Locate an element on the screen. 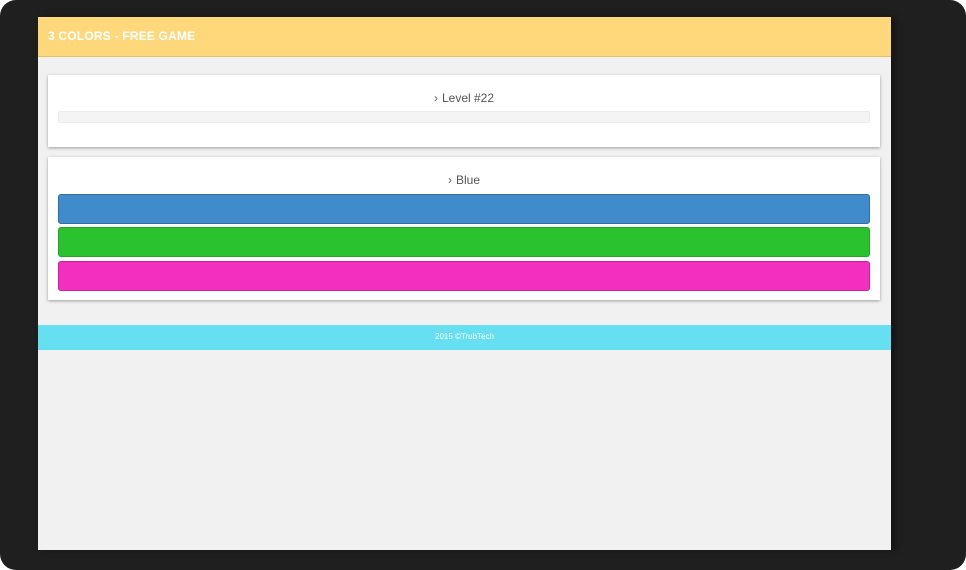  level-card: › Level #22 is located at coordinates (464, 111).